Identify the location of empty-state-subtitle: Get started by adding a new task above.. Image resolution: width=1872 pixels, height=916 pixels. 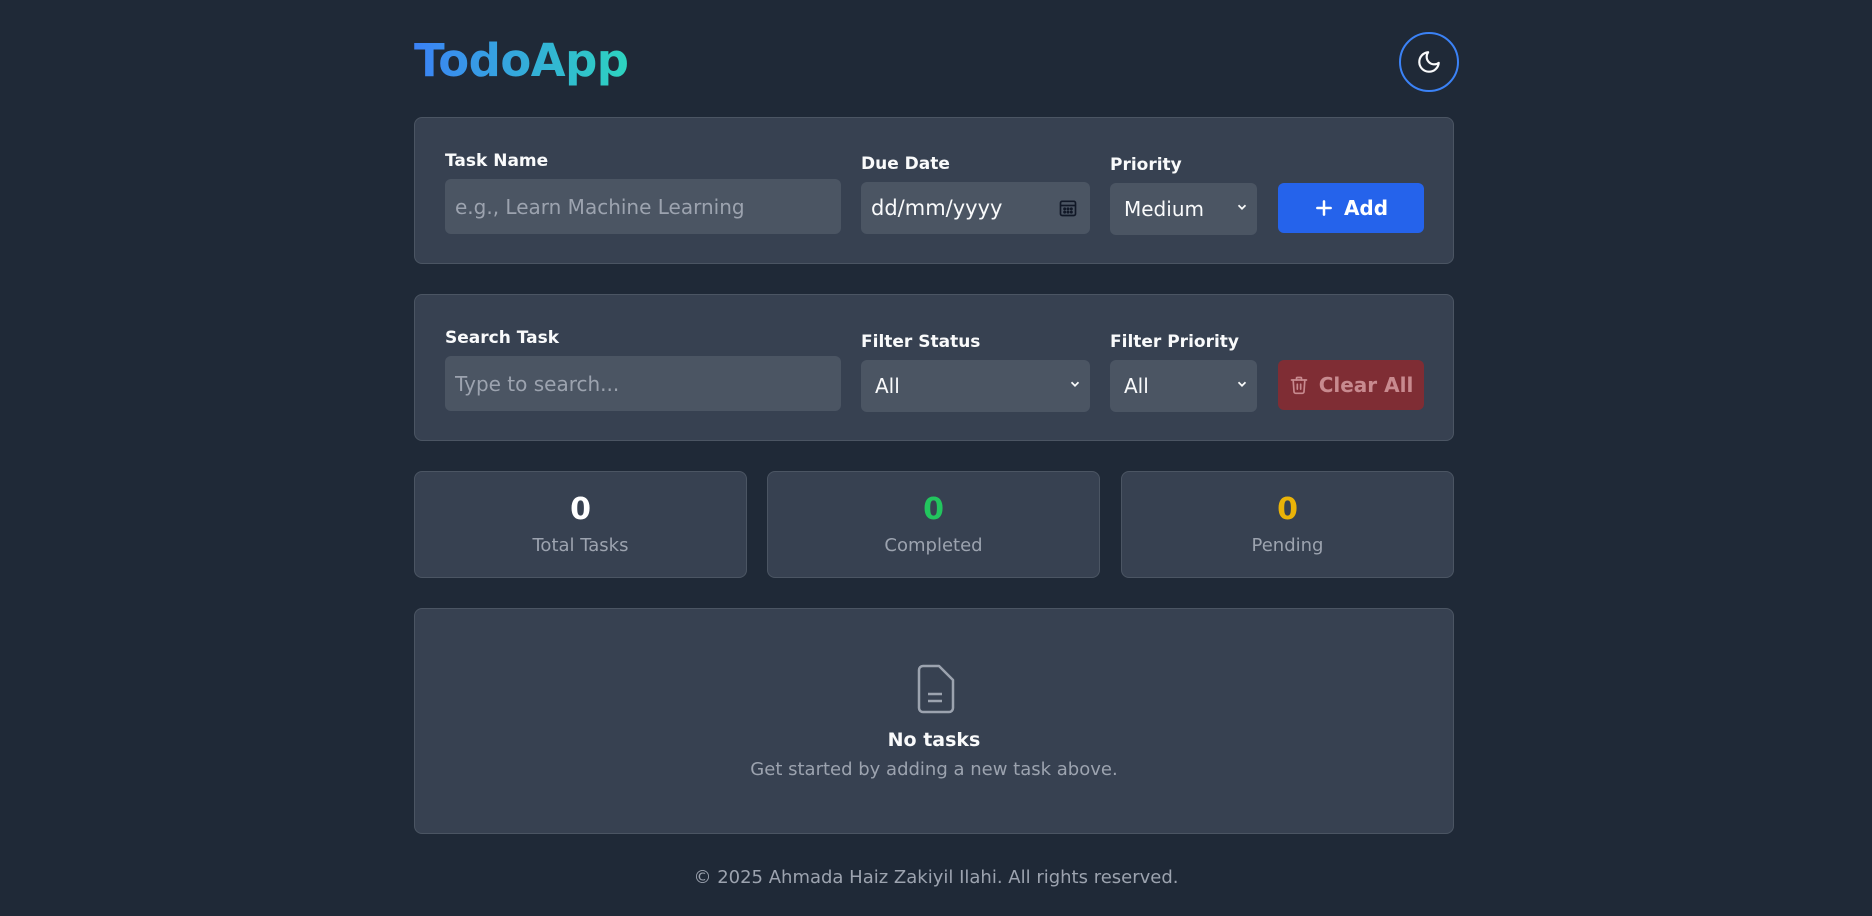
(934, 769).